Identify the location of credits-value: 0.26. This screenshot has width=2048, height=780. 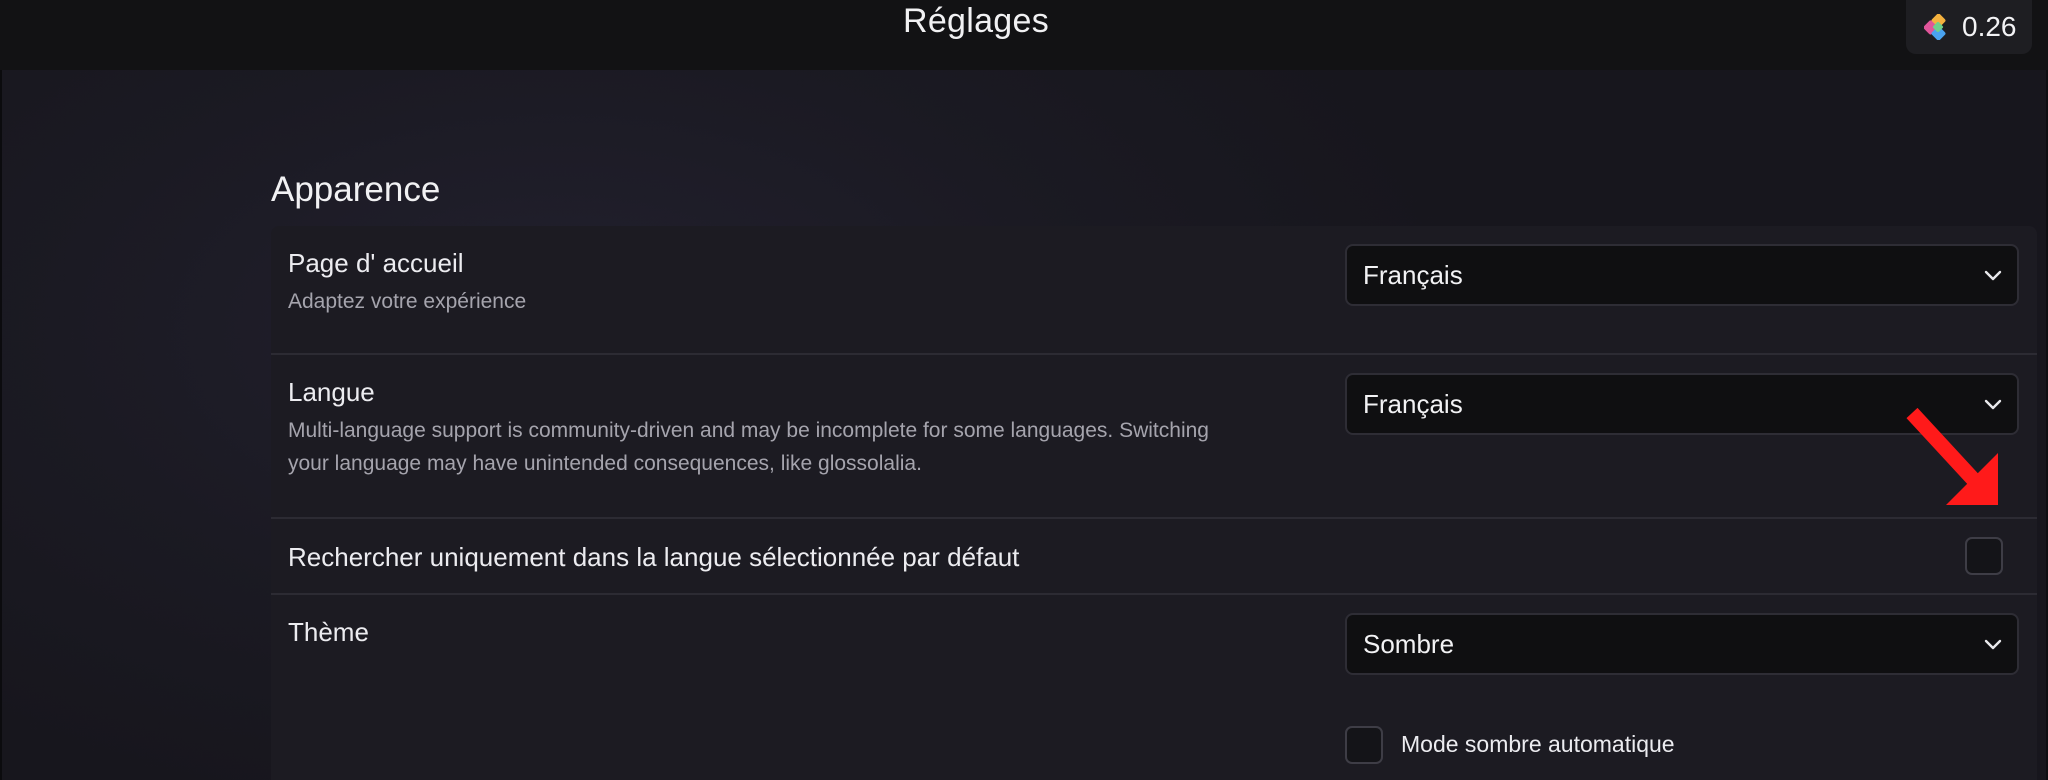
(1989, 26).